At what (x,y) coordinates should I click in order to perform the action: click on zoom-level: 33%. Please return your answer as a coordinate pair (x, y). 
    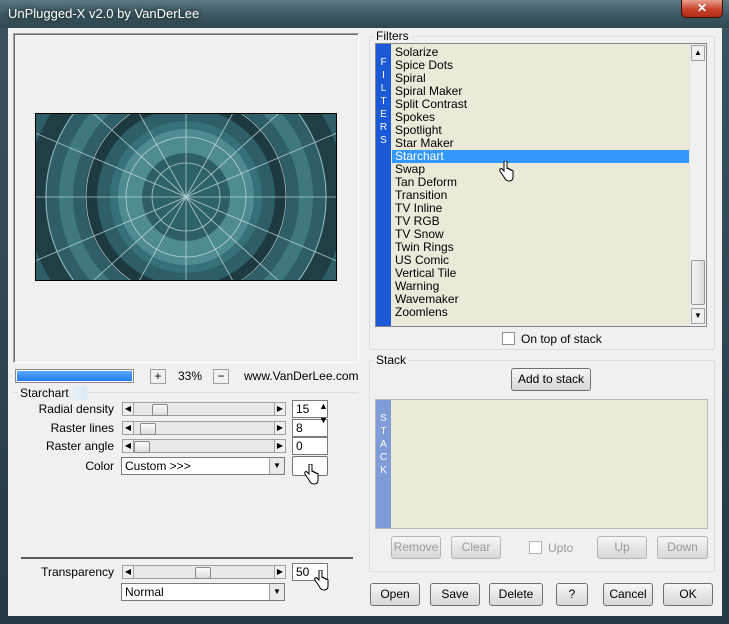
    Looking at the image, I should click on (190, 376).